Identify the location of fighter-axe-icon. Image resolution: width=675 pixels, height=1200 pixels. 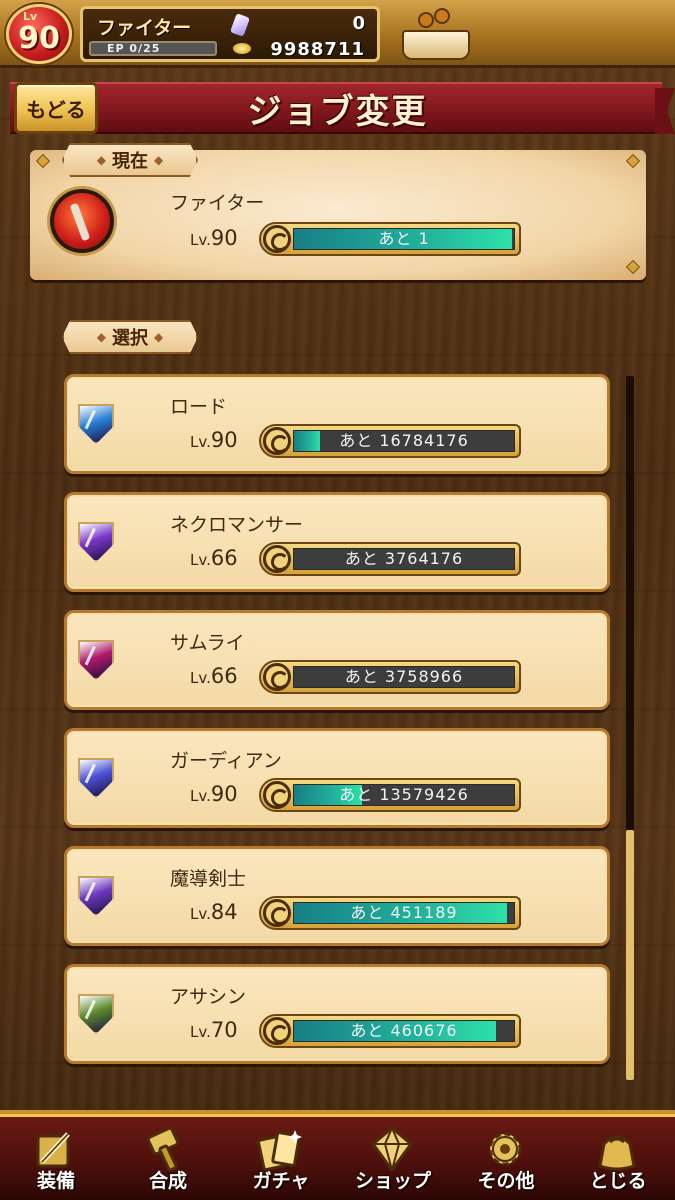
(82, 221).